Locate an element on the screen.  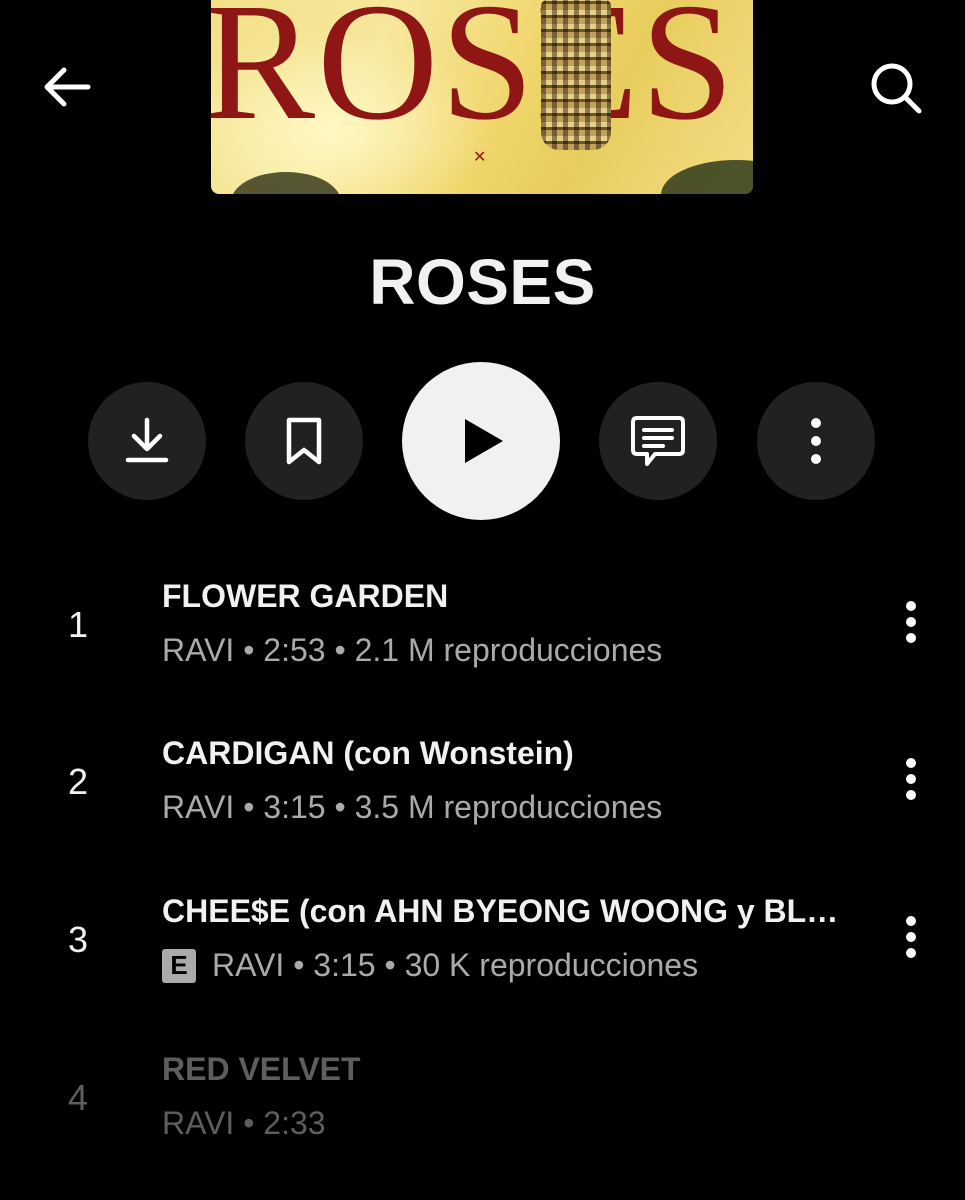
track-duration: 2:53 is located at coordinates (294, 650).